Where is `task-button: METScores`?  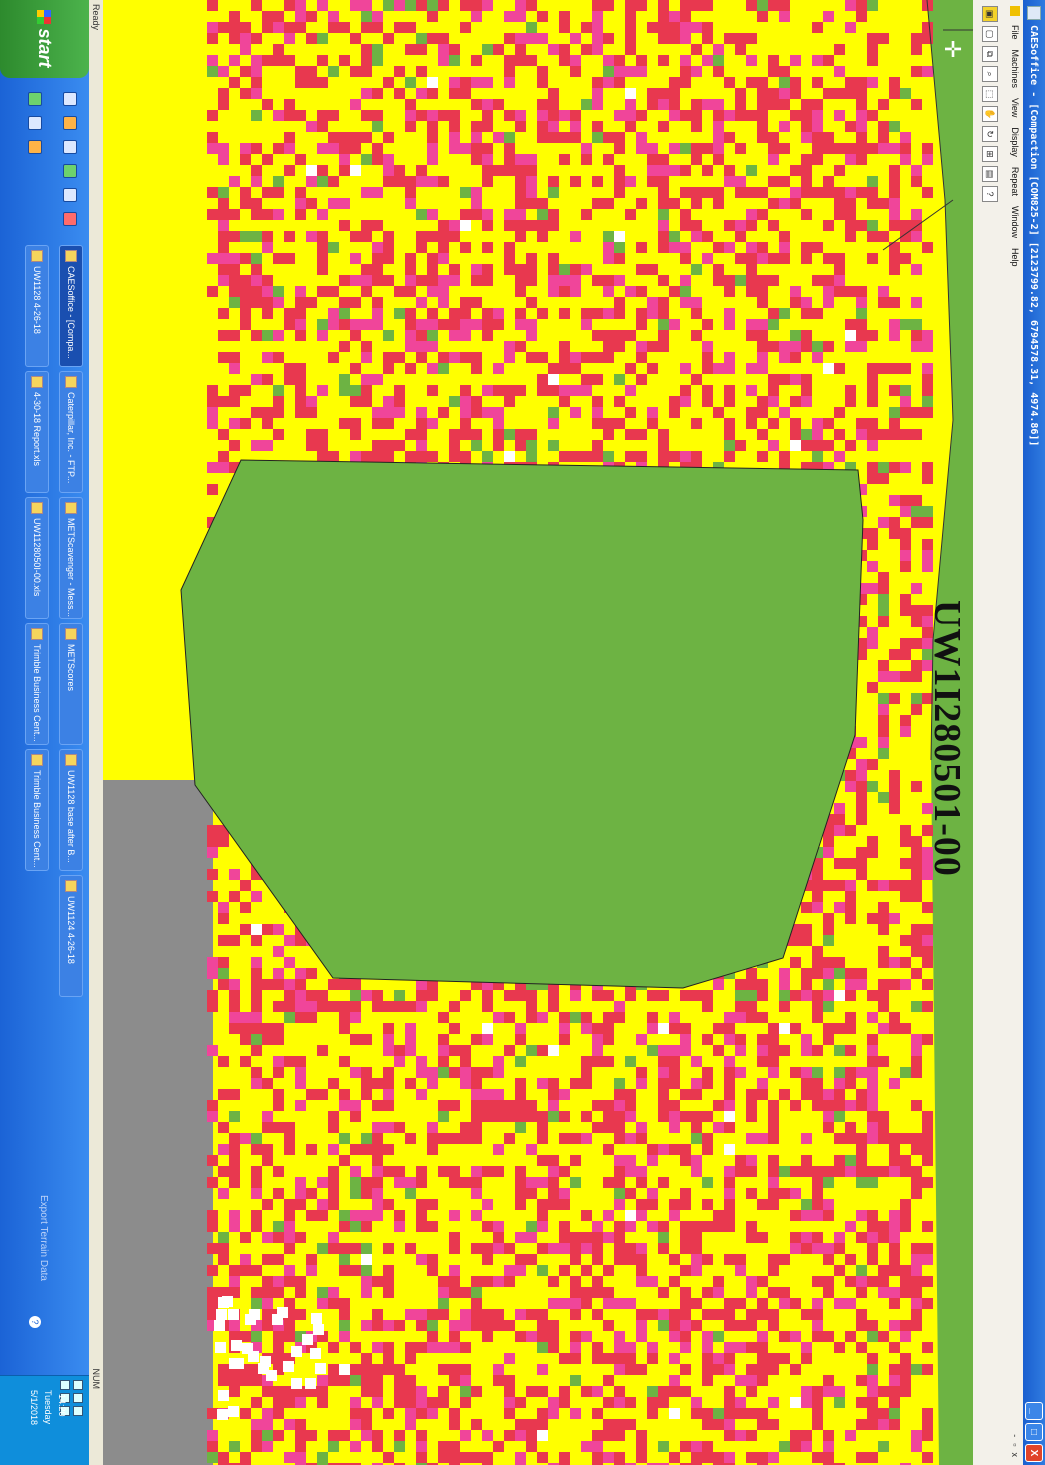
task-button: METScores is located at coordinates (71, 684).